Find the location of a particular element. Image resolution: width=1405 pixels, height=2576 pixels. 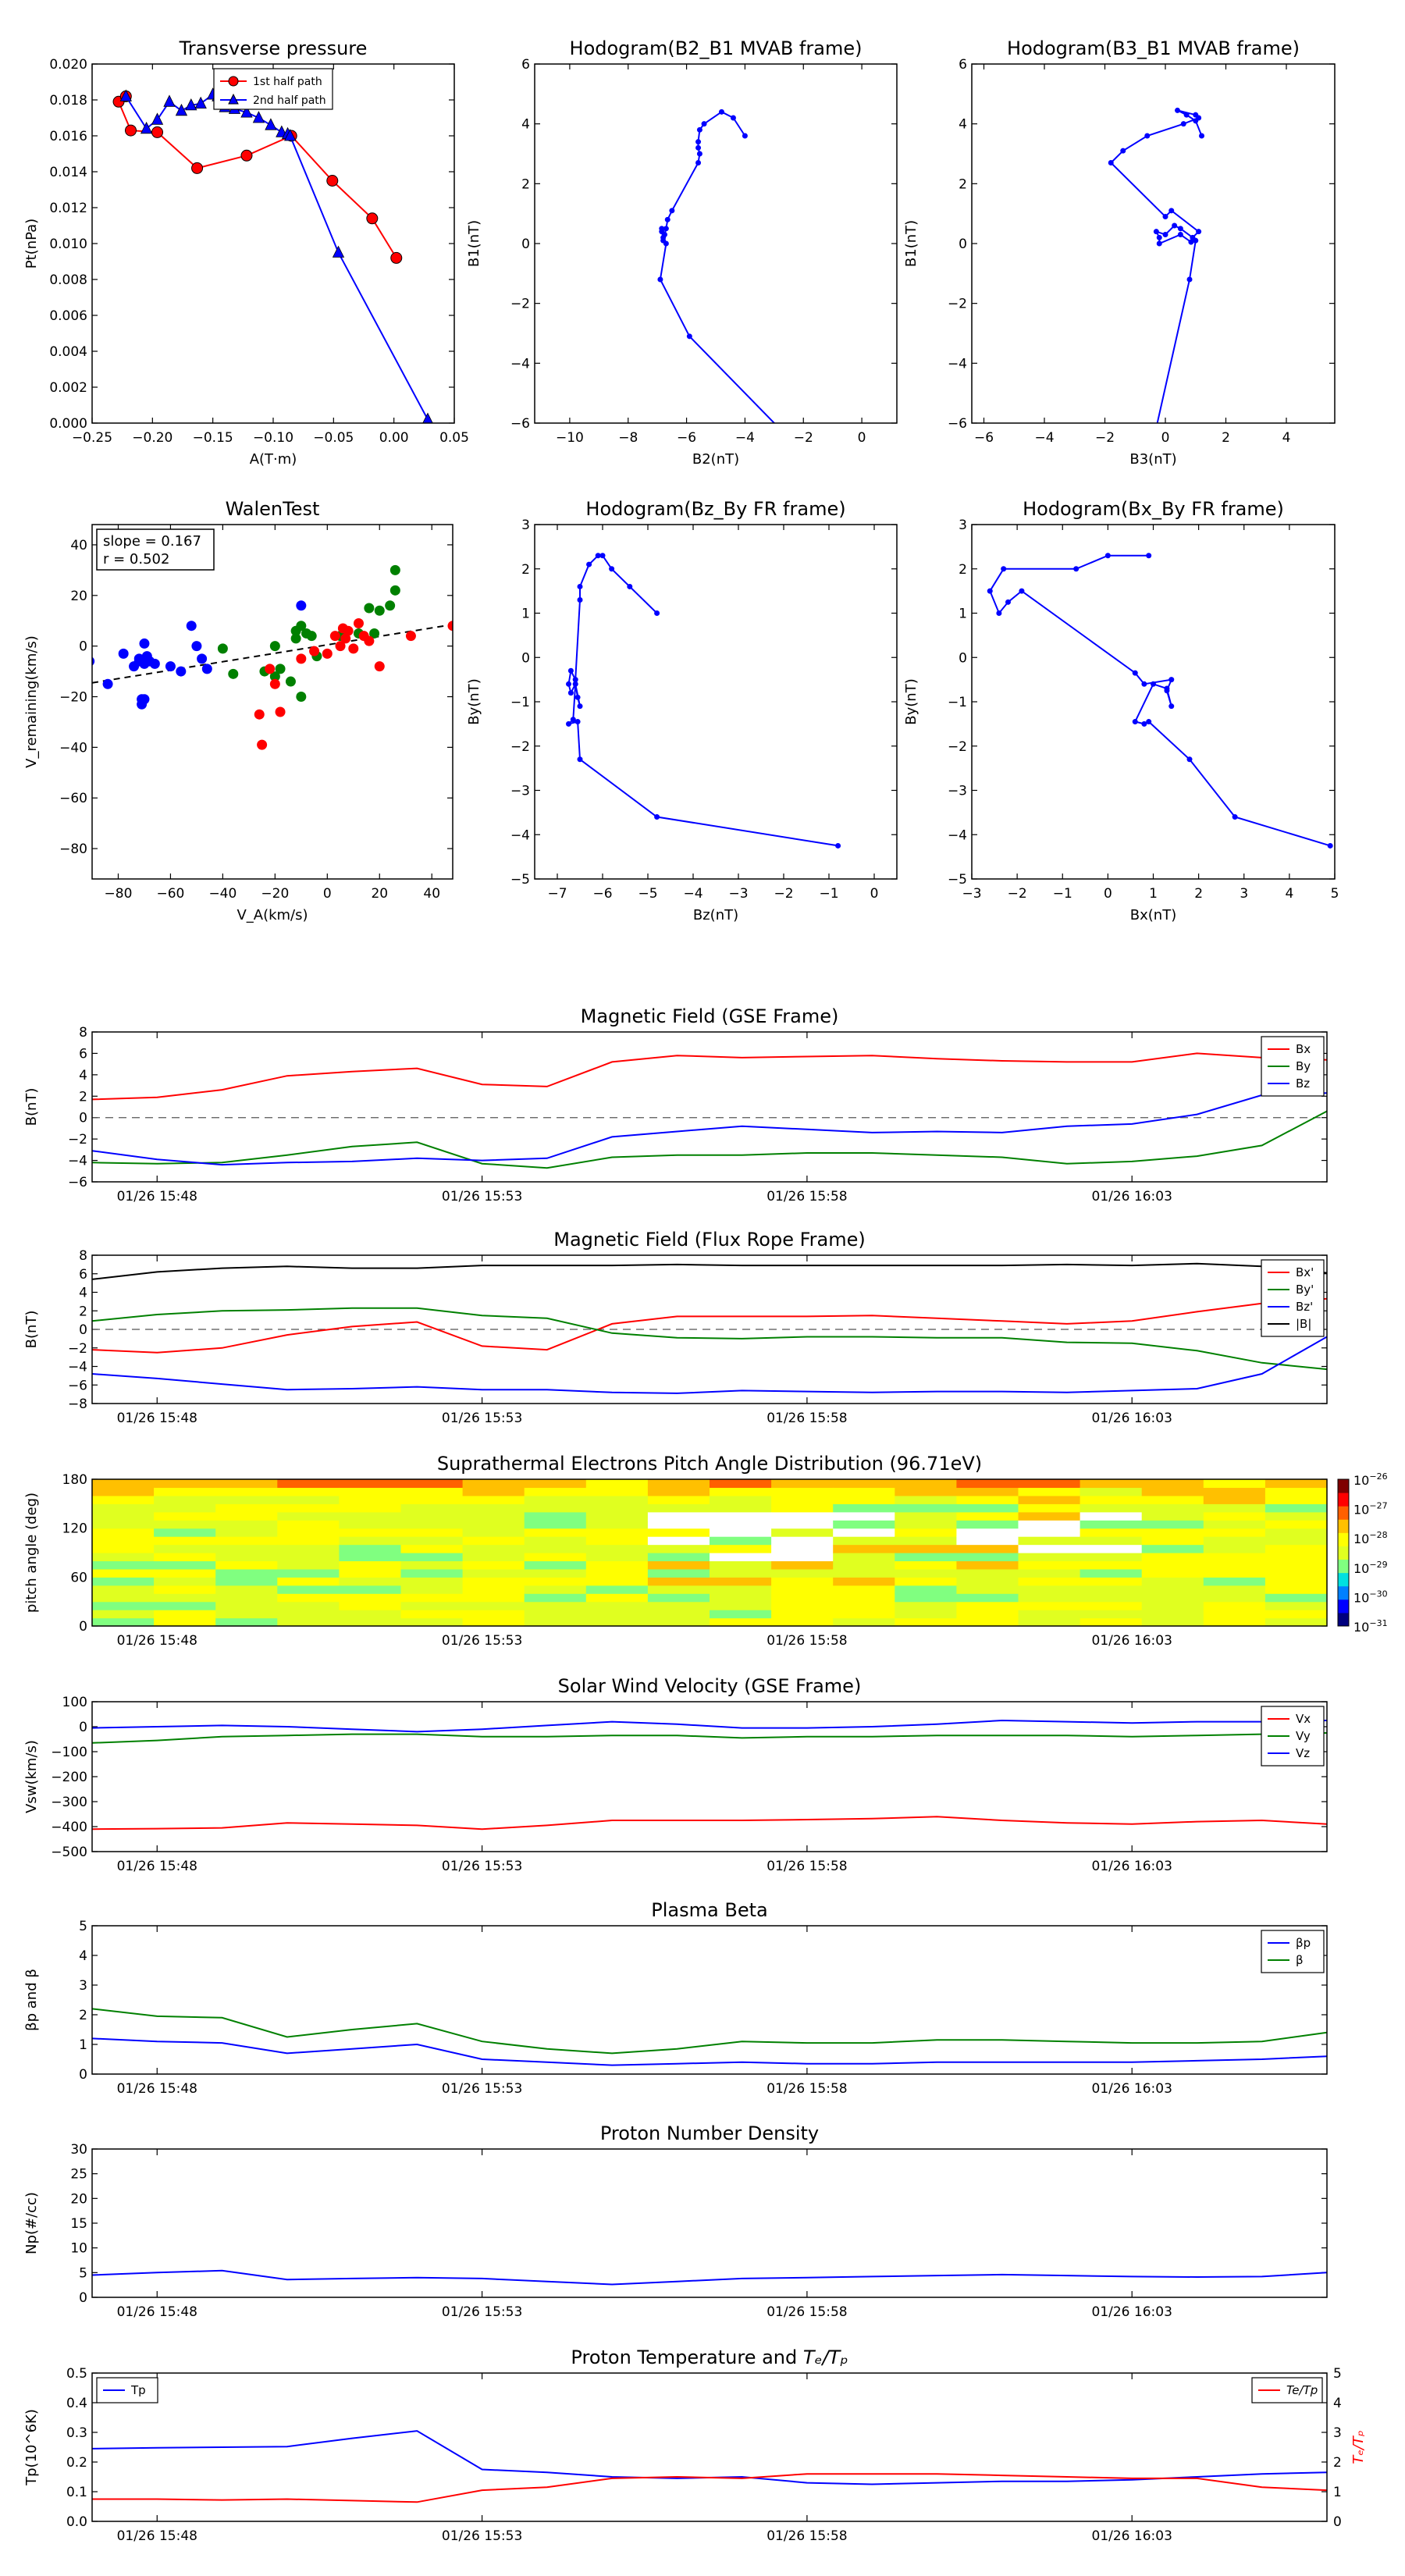

time-tick-label: 01/26 16:03 is located at coordinates (1132, 1641).